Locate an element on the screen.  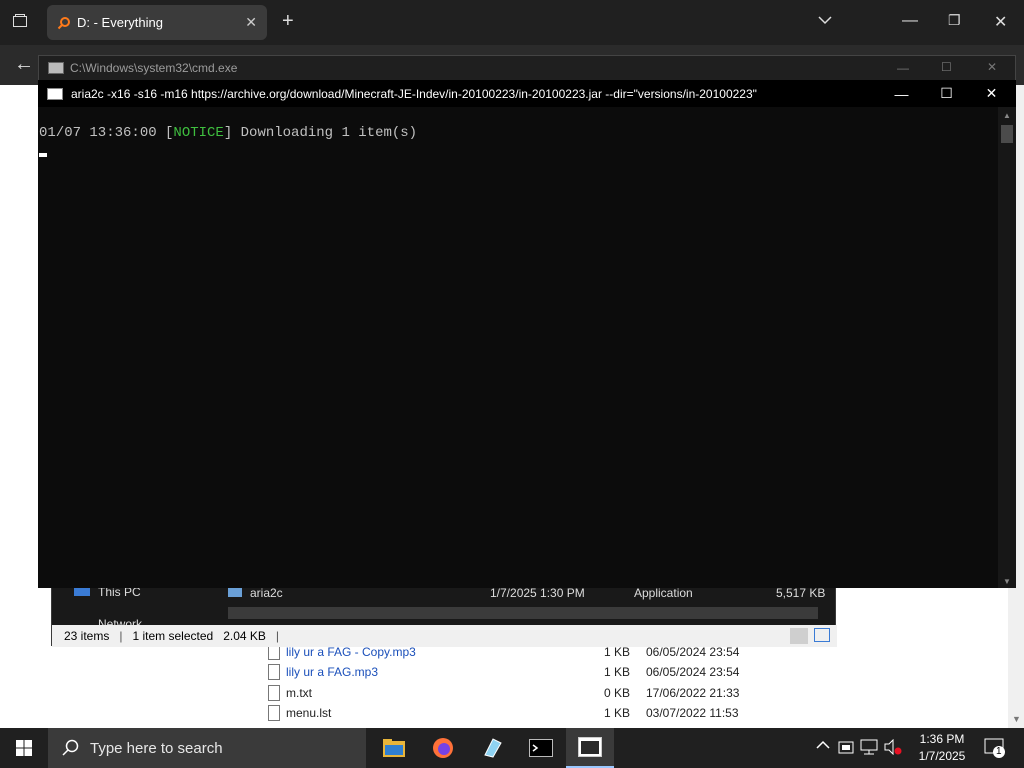
taskbar: Type here to search 1:36 PM 1/7/2025 1 is located at coordinates (512, 748).